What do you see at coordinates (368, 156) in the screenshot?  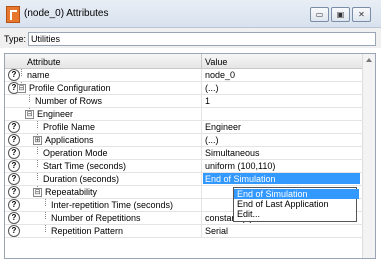 I see `scrollbar` at bounding box center [368, 156].